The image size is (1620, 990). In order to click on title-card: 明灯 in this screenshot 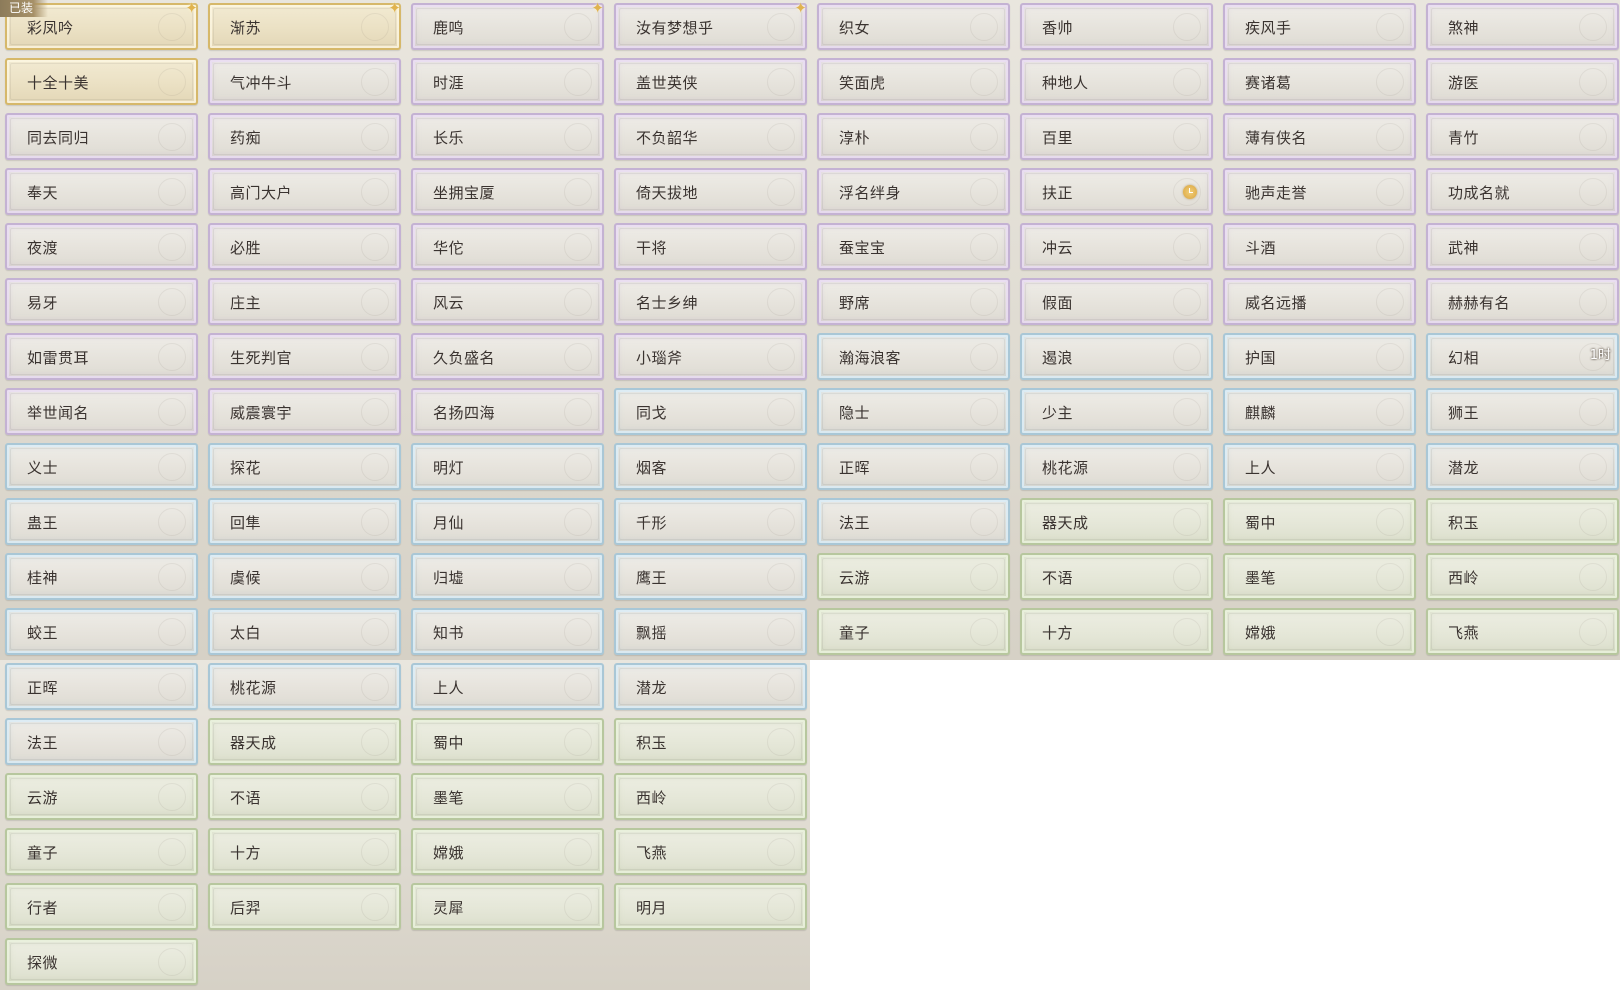, I will do `click(507, 466)`.